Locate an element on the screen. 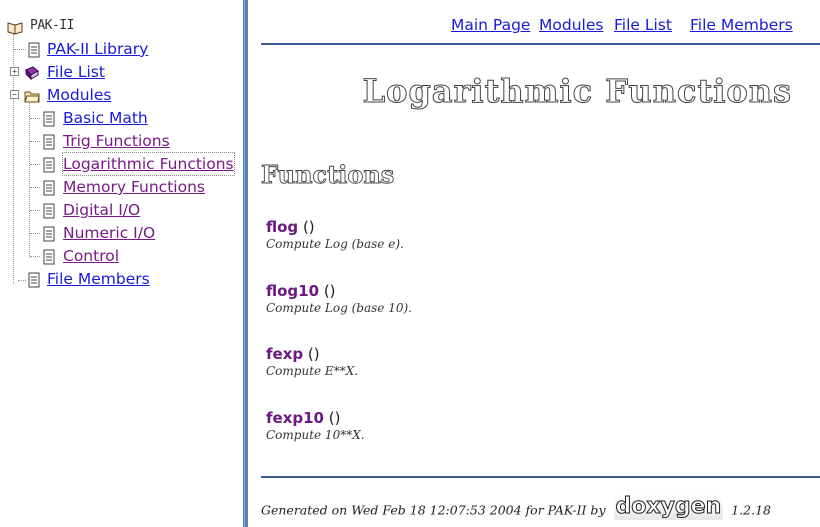  folder-icon is located at coordinates (32, 97).